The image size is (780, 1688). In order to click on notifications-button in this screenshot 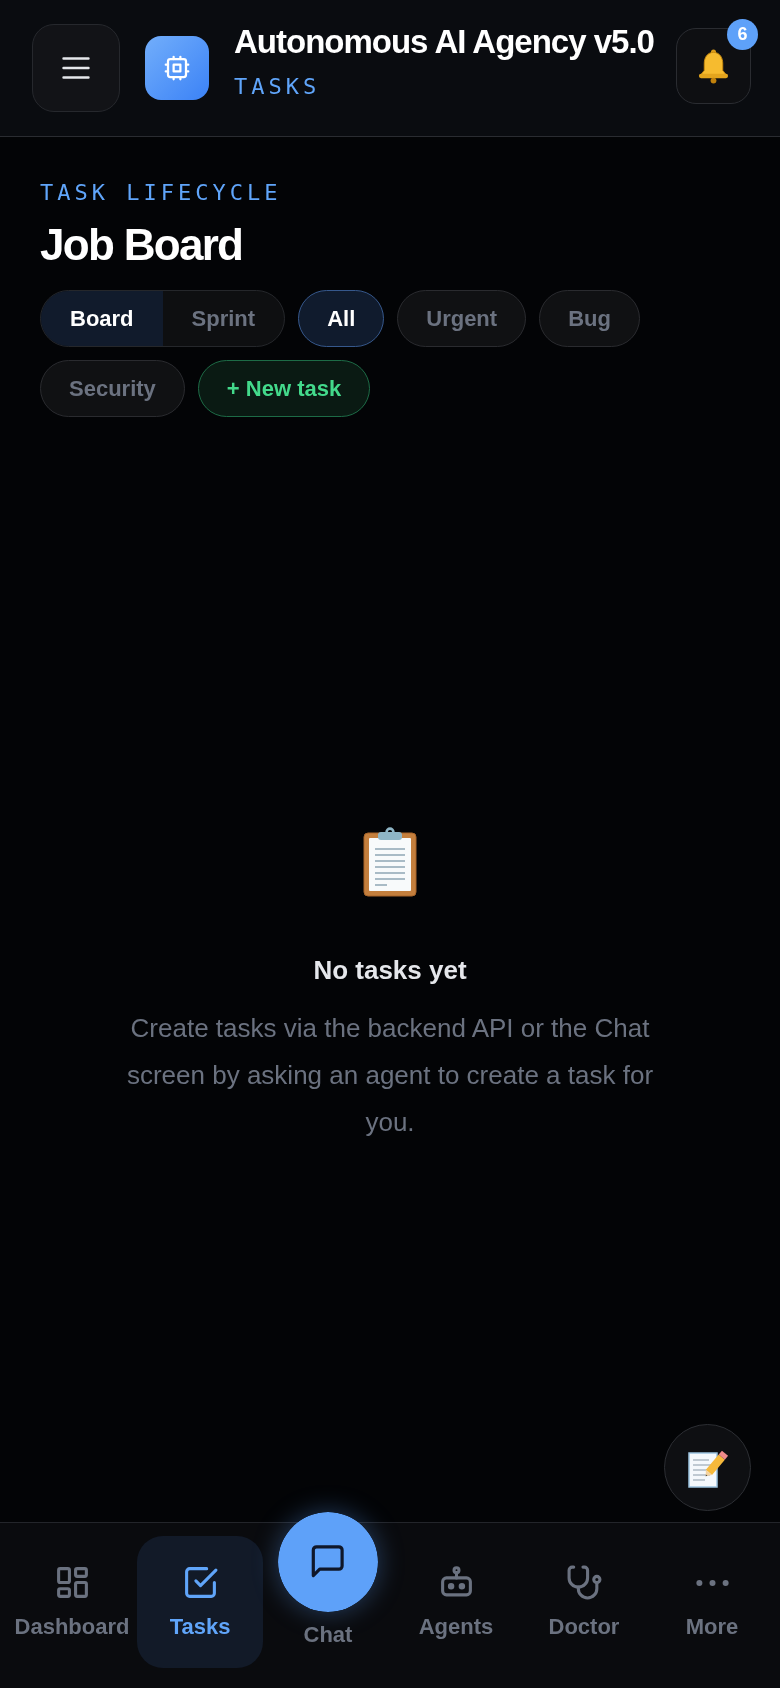, I will do `click(713, 66)`.